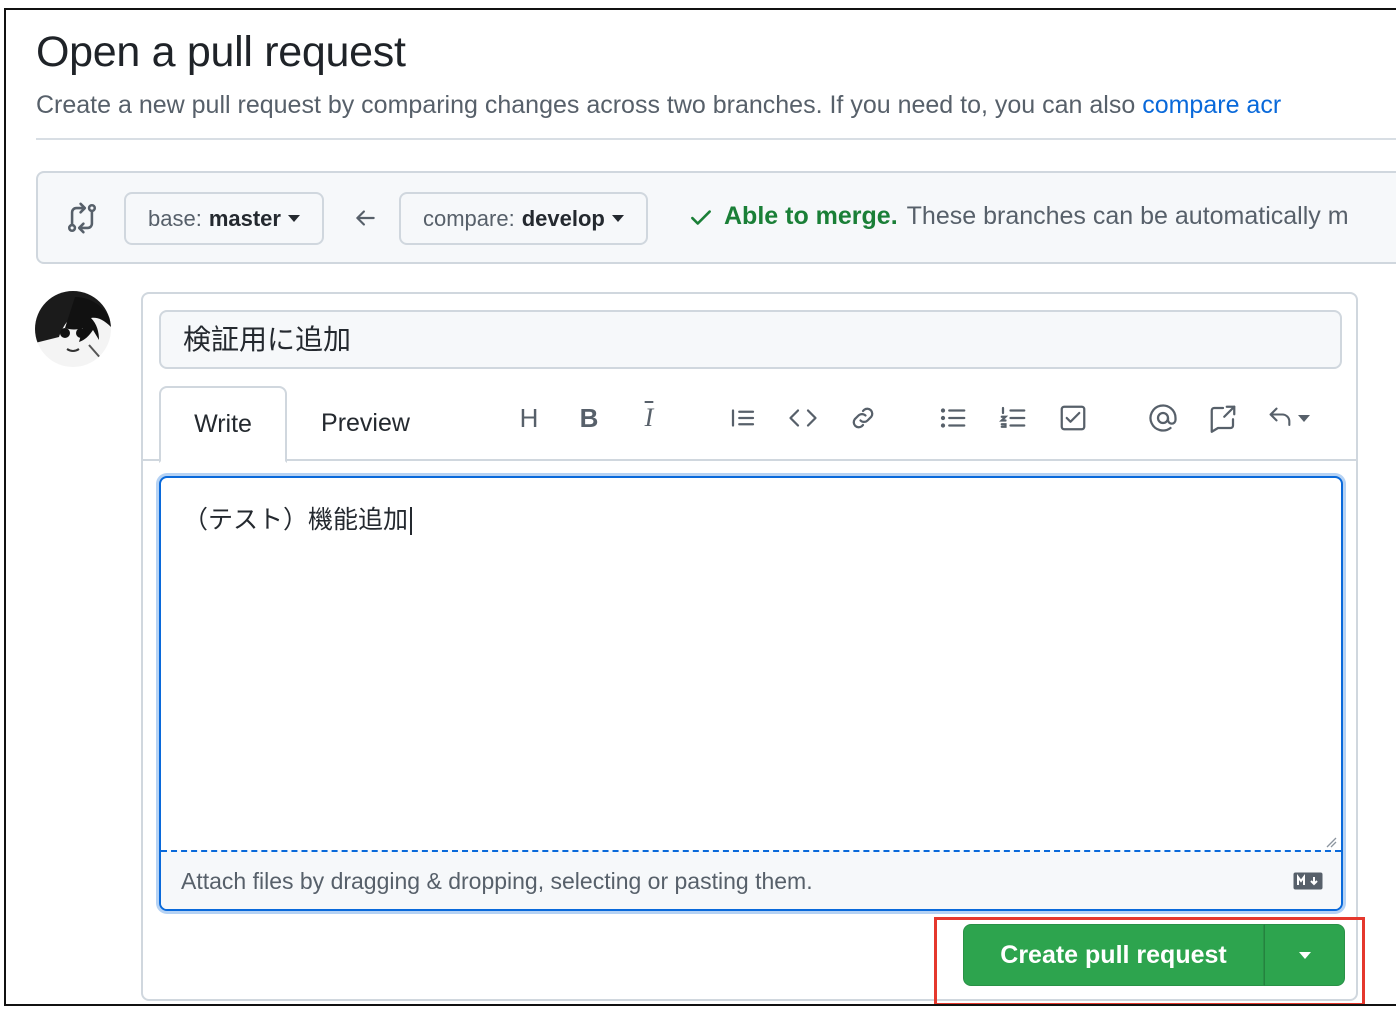  I want to click on compare-branch-select: compare: develop, so click(523, 218).